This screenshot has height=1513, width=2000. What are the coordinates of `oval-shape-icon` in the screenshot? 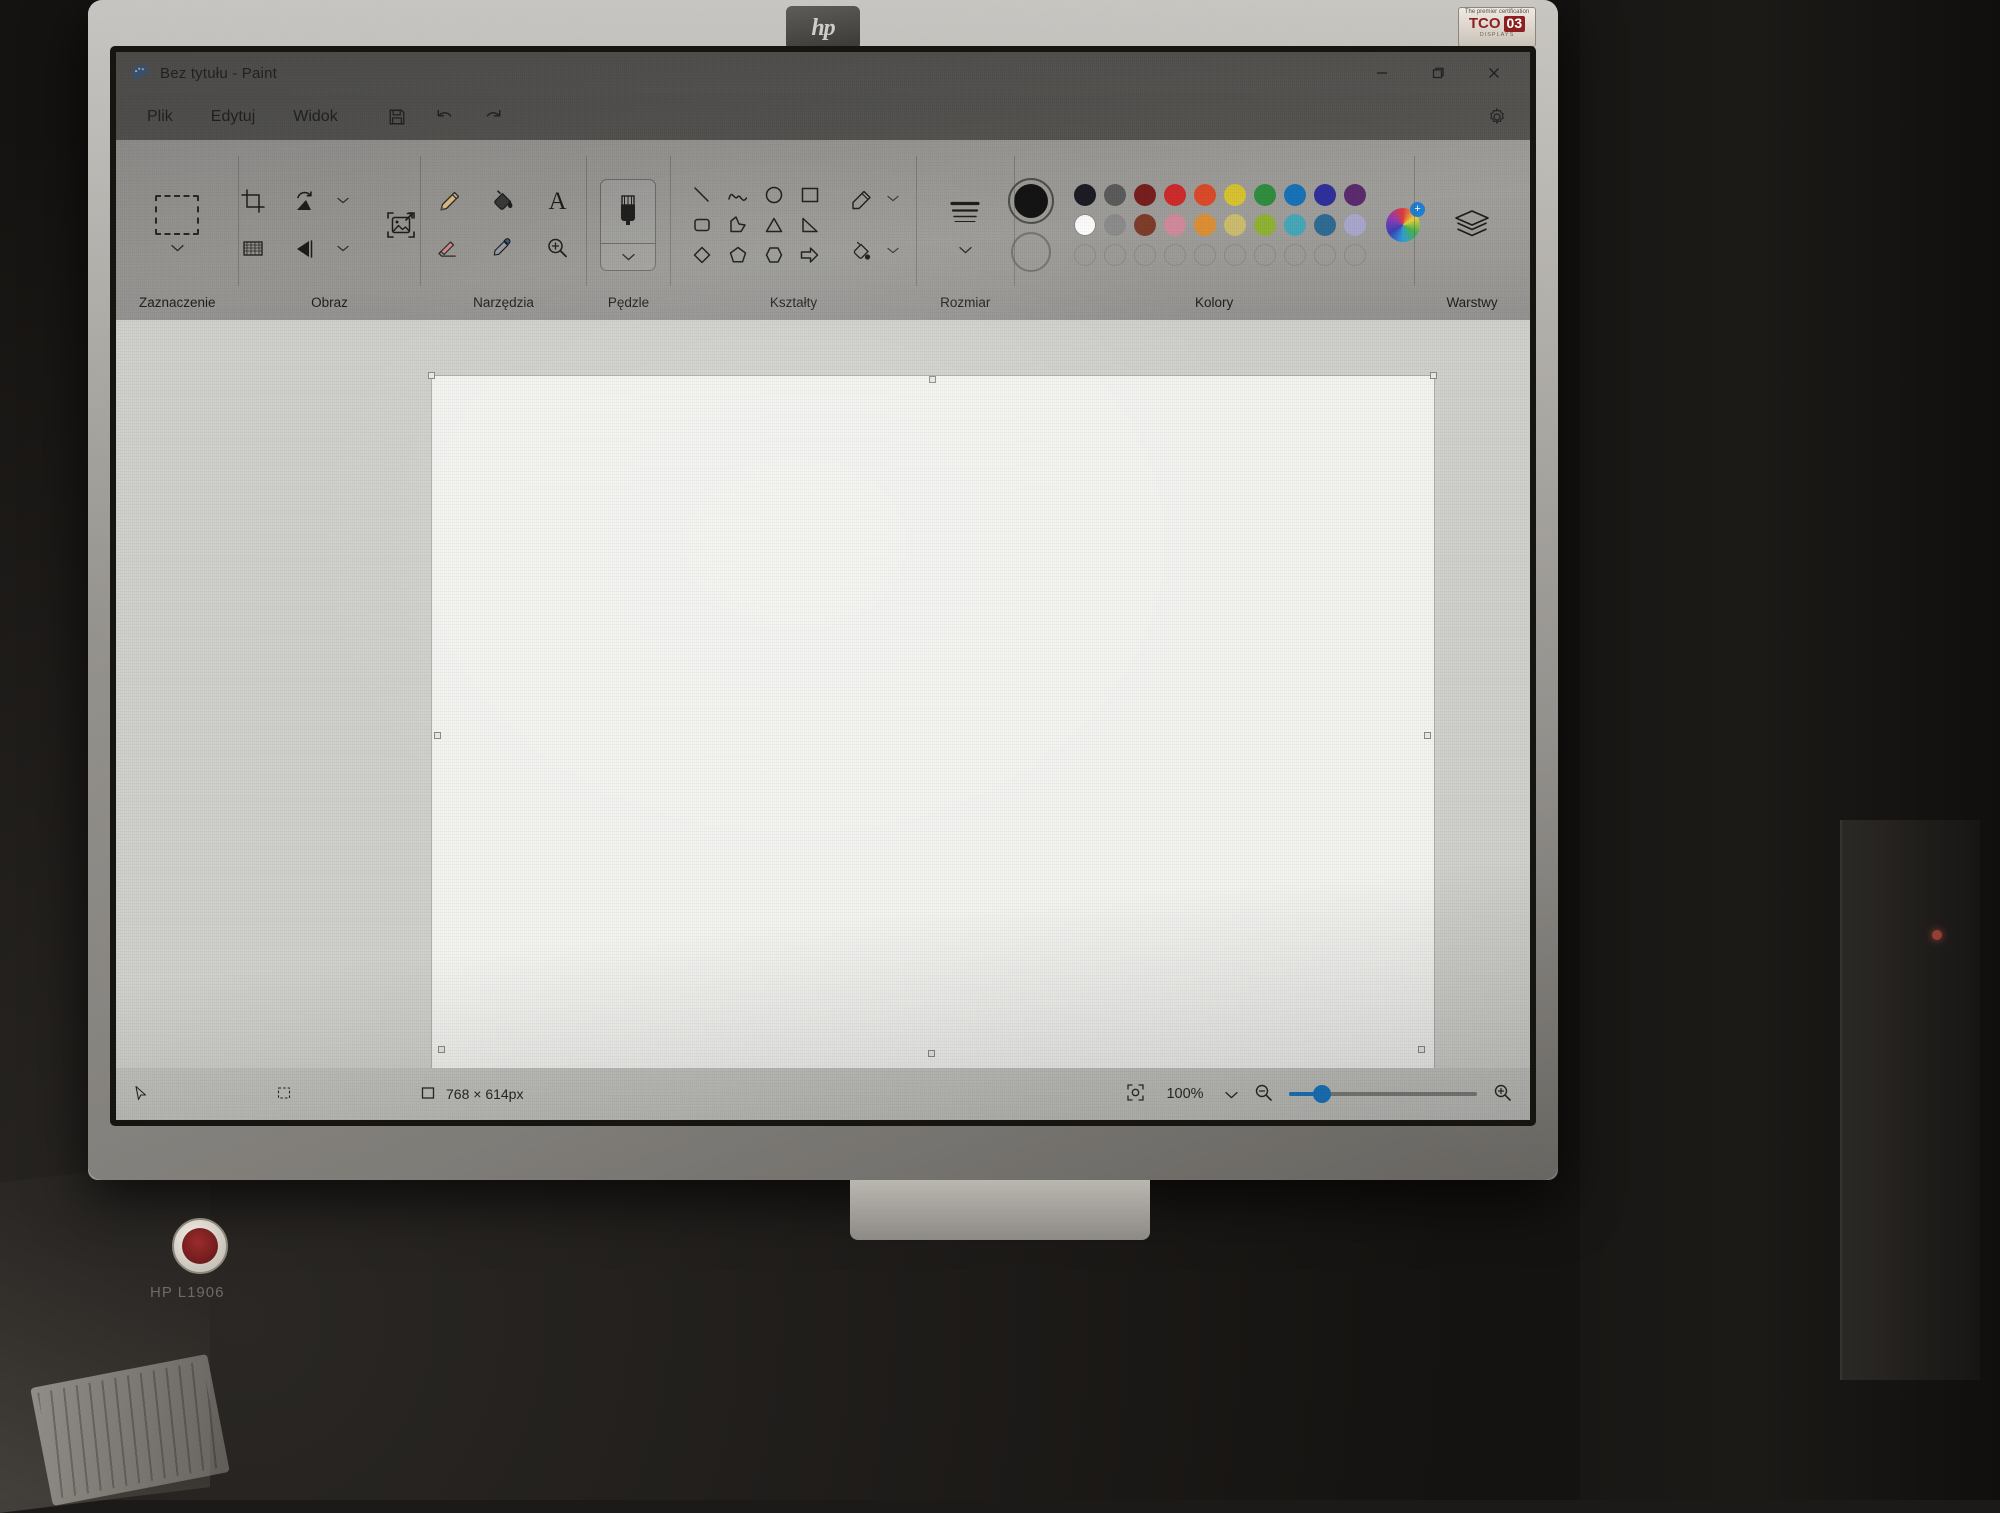 It's located at (774, 195).